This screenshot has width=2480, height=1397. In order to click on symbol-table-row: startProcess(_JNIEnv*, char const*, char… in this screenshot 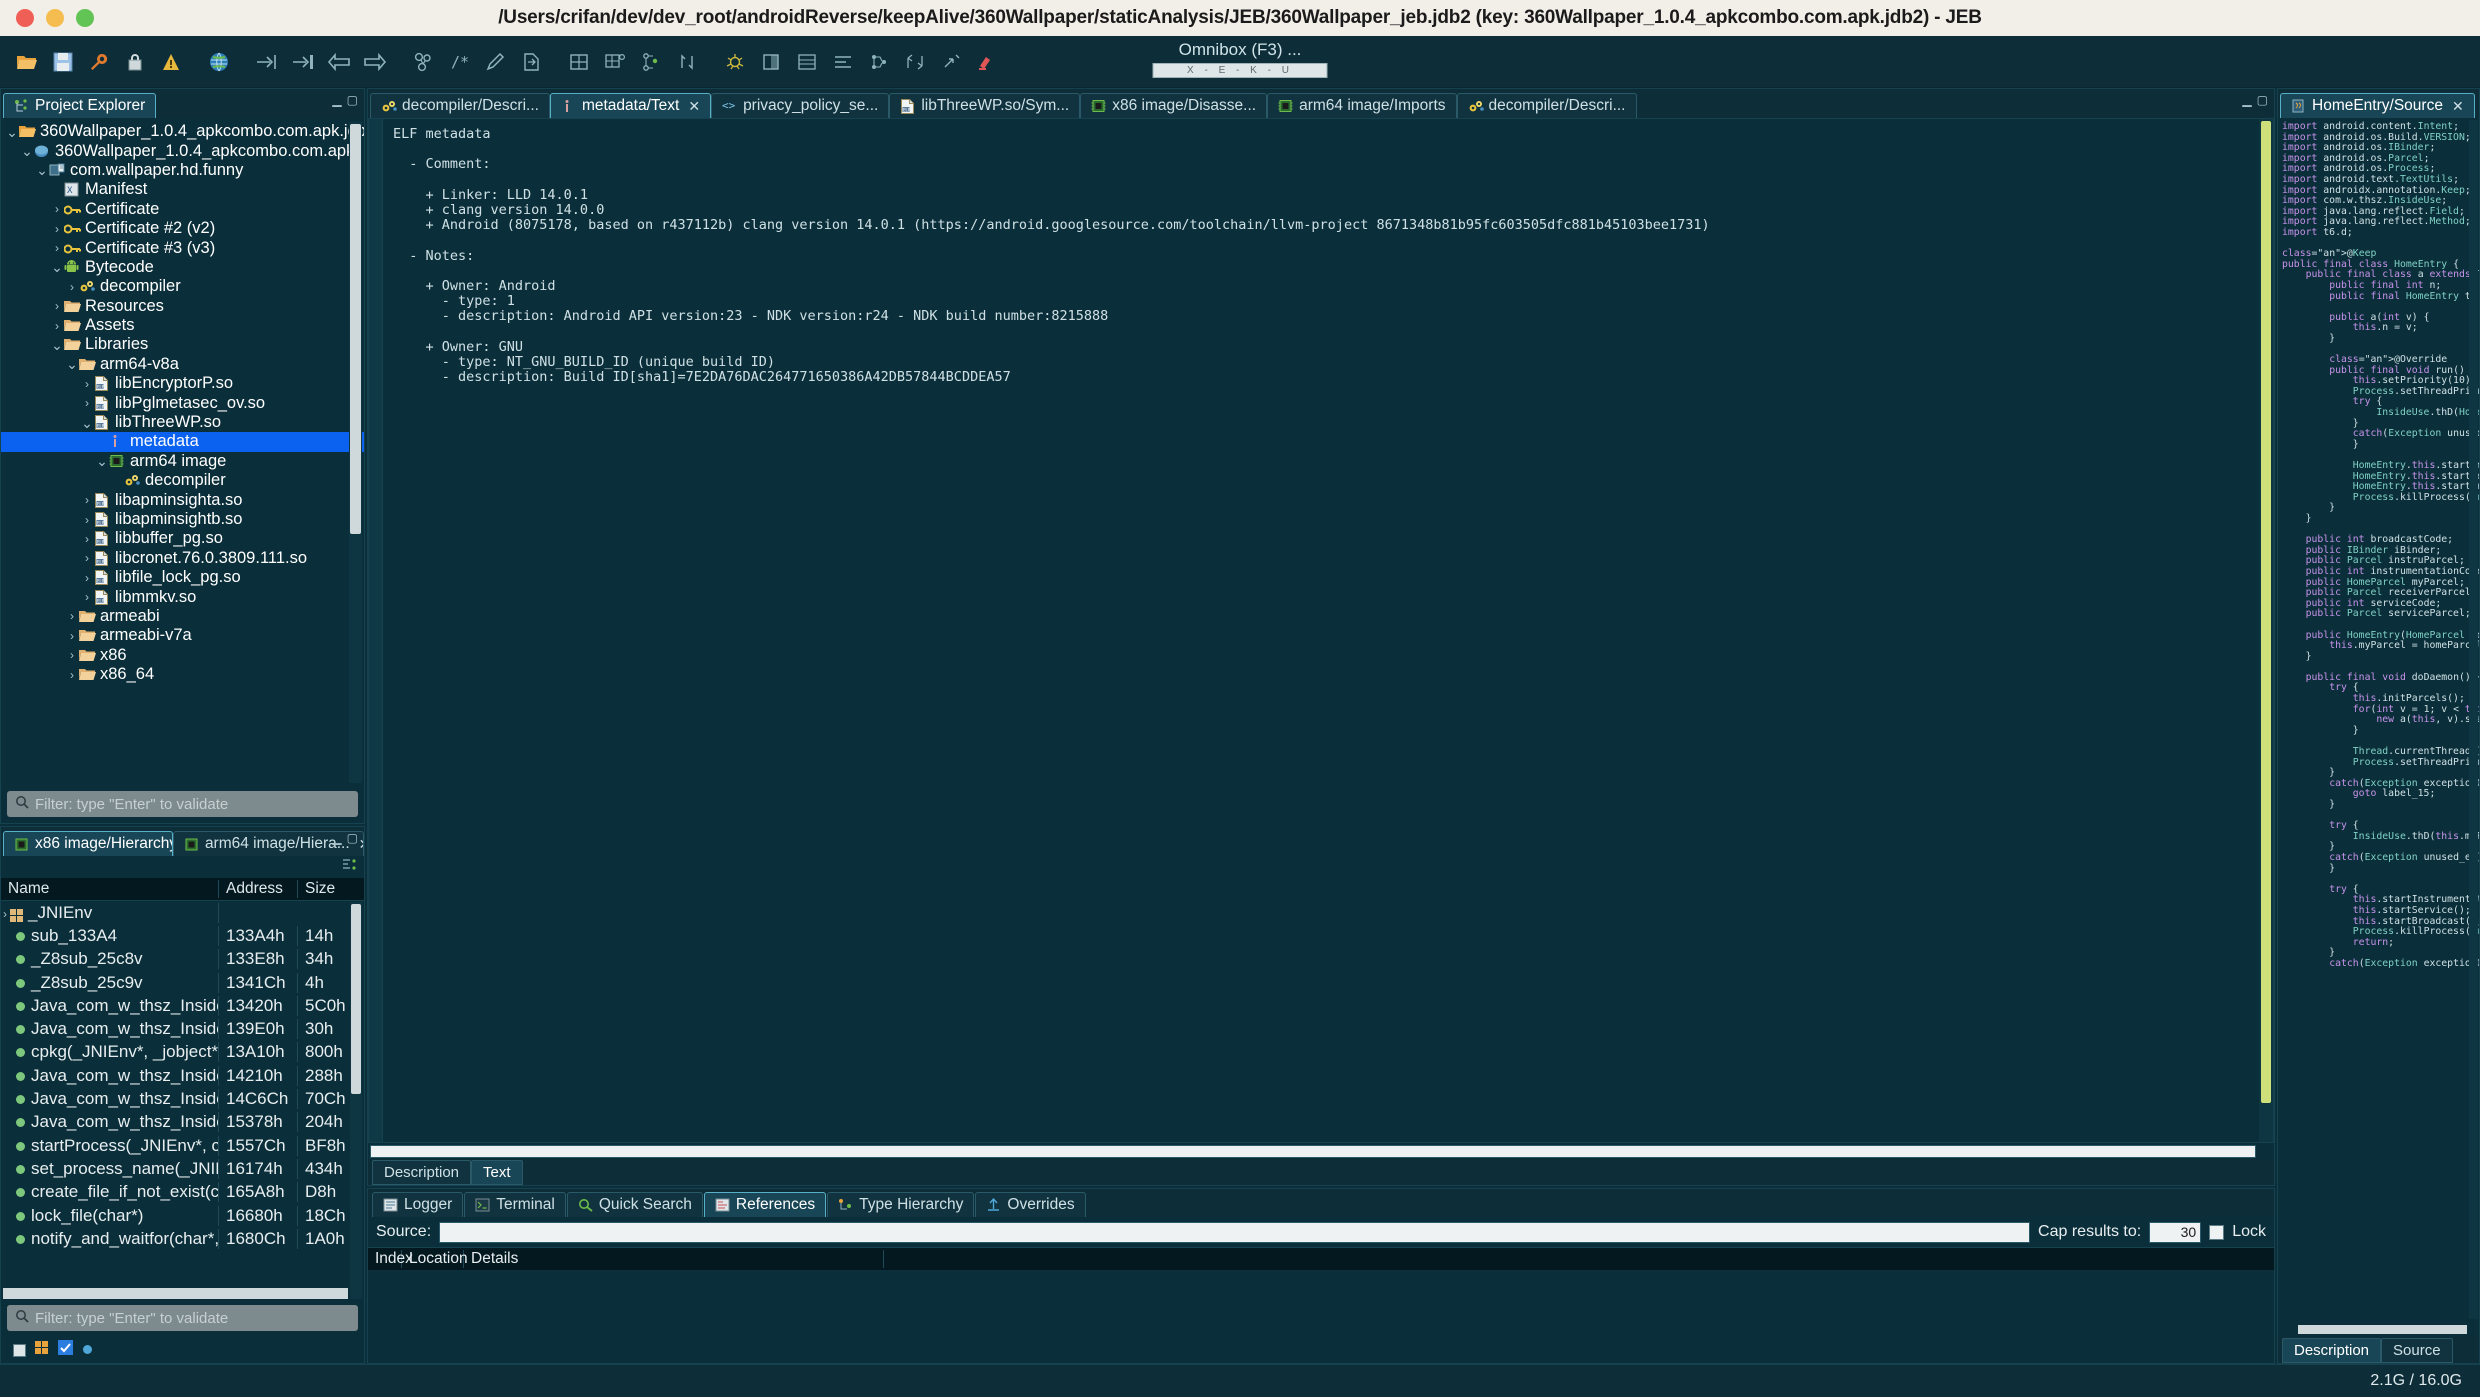, I will do `click(182, 1145)`.